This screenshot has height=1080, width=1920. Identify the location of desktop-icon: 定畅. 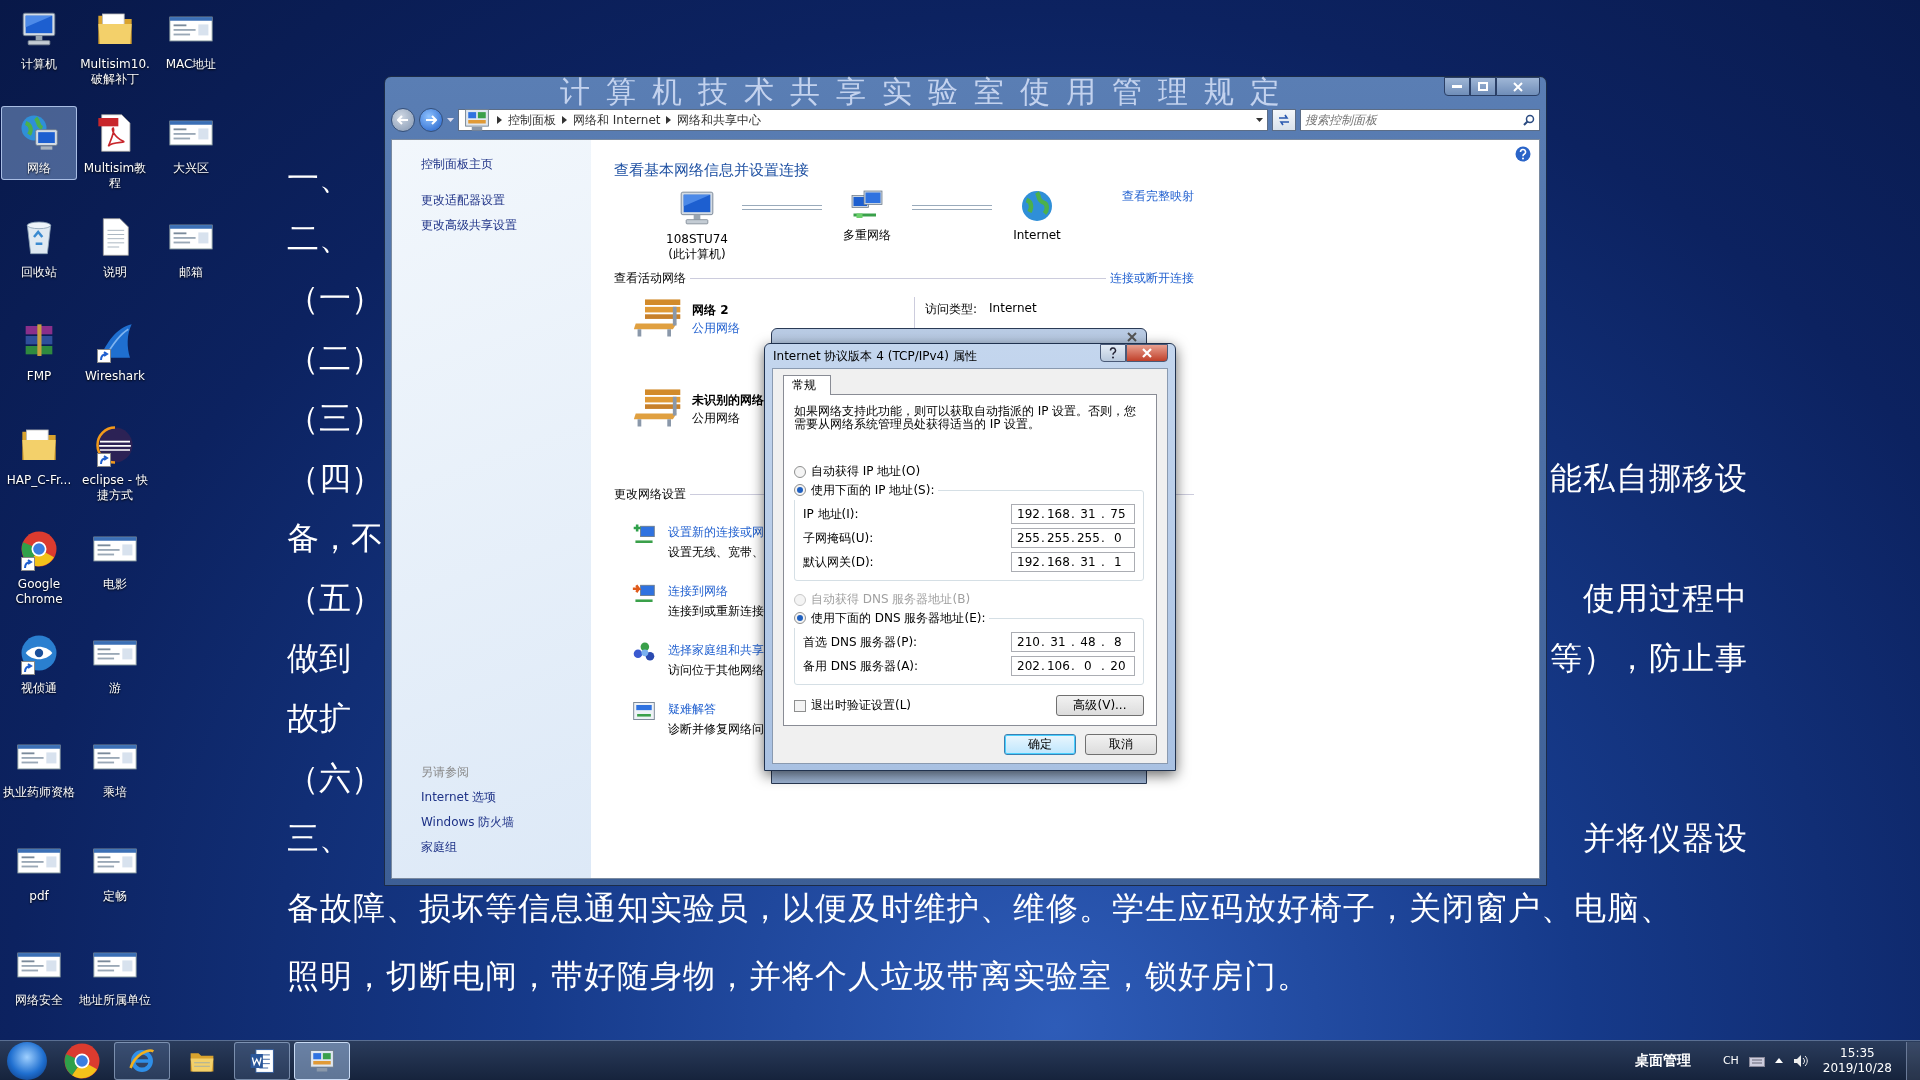
(115, 871).